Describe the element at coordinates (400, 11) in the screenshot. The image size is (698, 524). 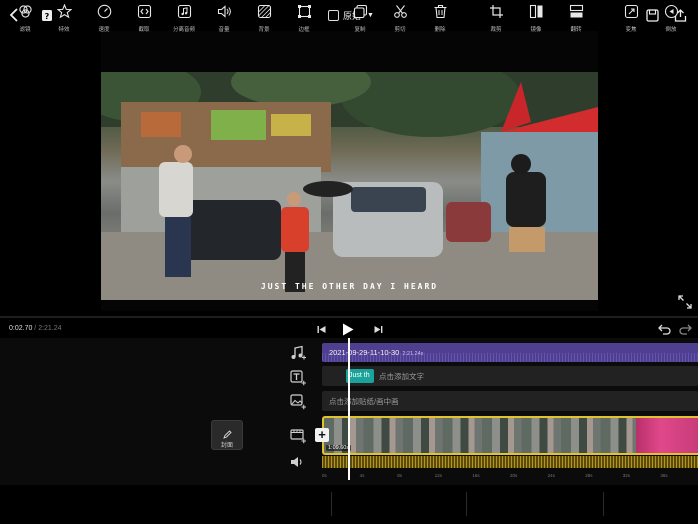
I see `cut-icon` at that location.